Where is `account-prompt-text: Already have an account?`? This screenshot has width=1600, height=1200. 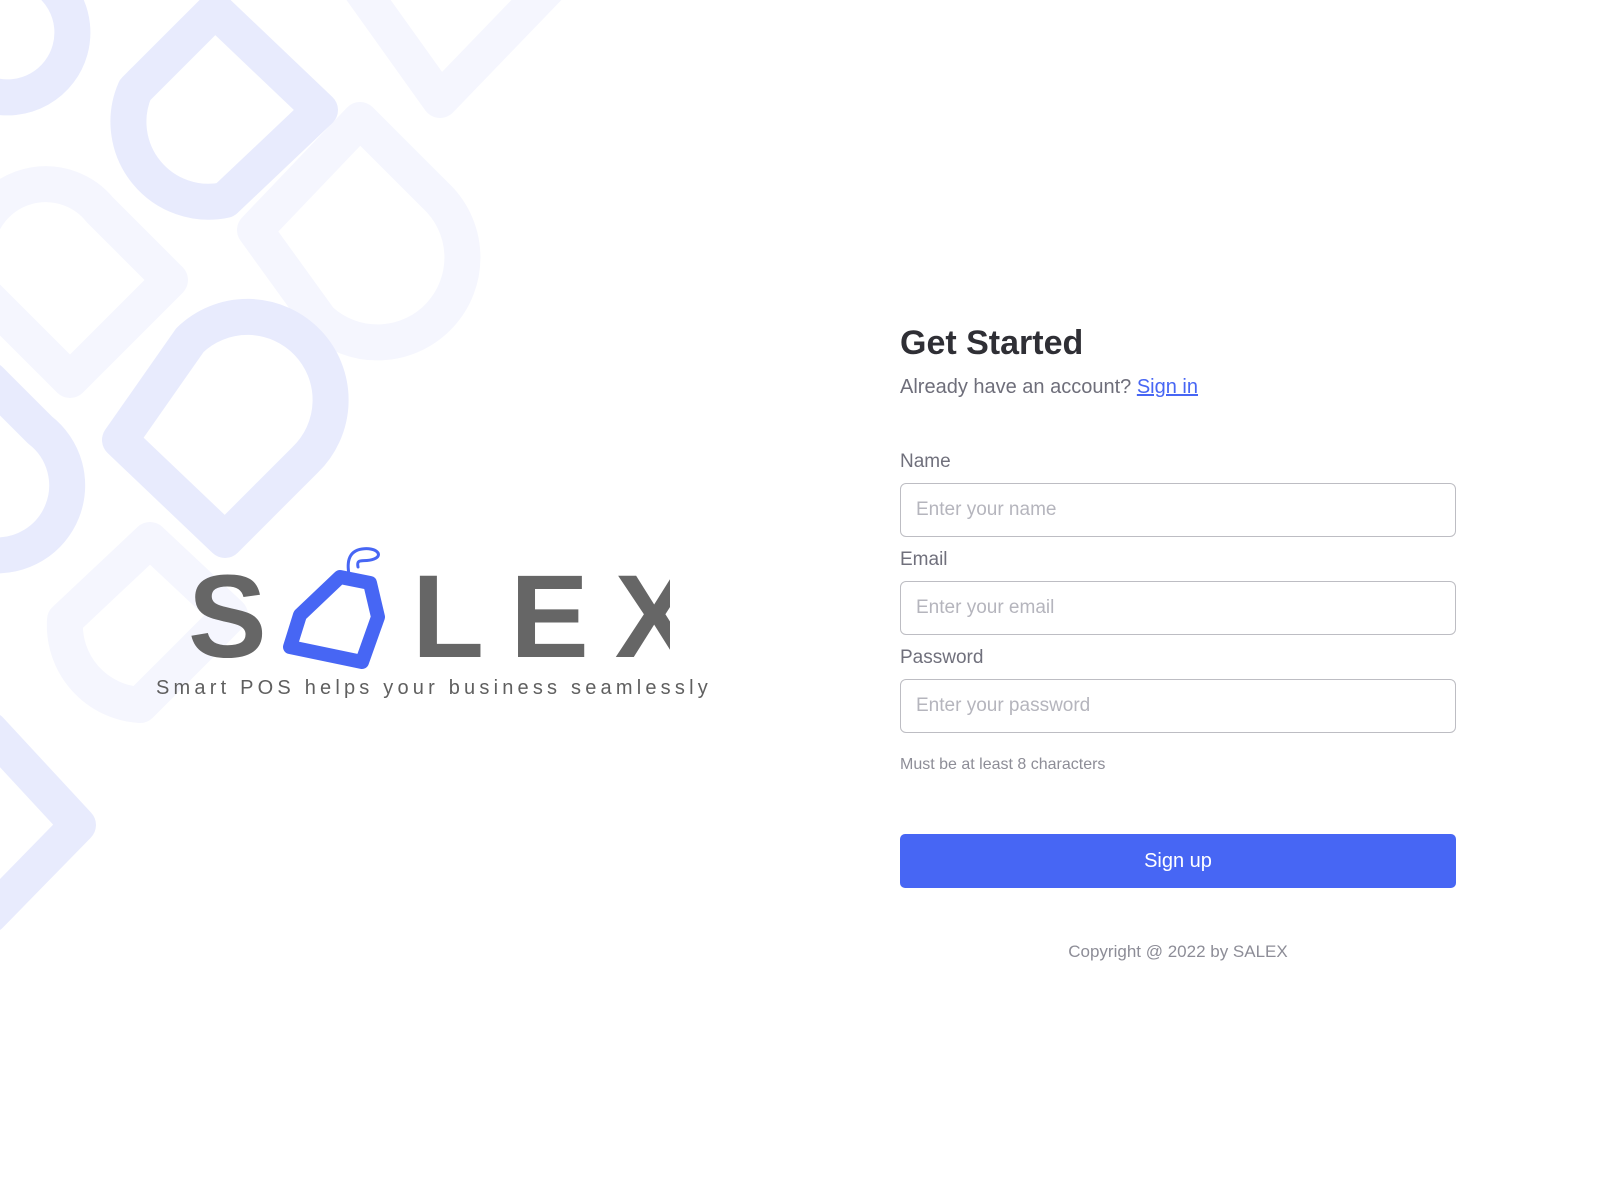
account-prompt-text: Already have an account? is located at coordinates (1016, 387).